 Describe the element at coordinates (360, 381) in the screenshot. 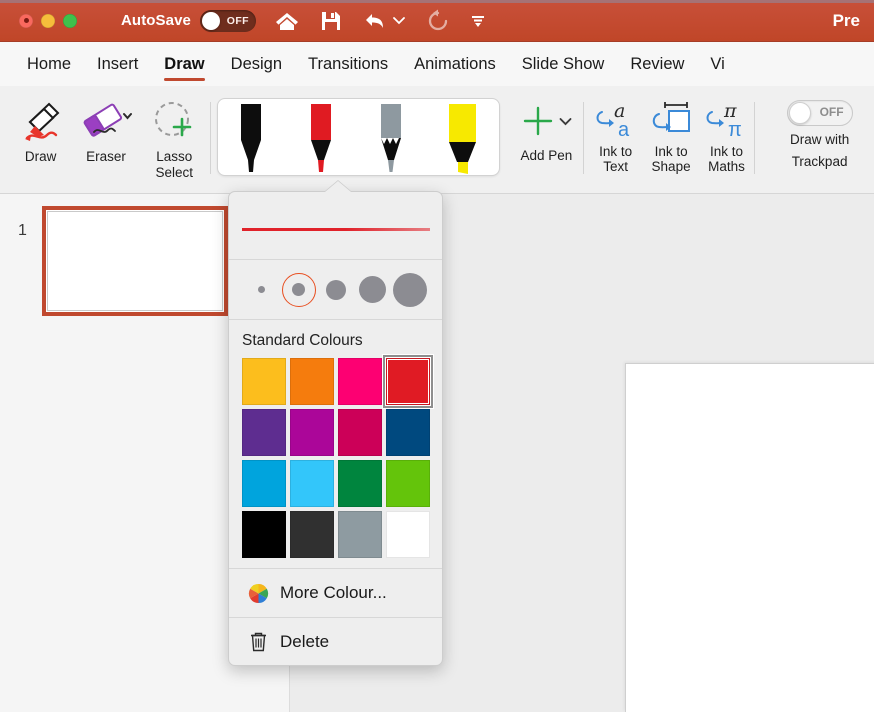

I see `swatch-pink` at that location.